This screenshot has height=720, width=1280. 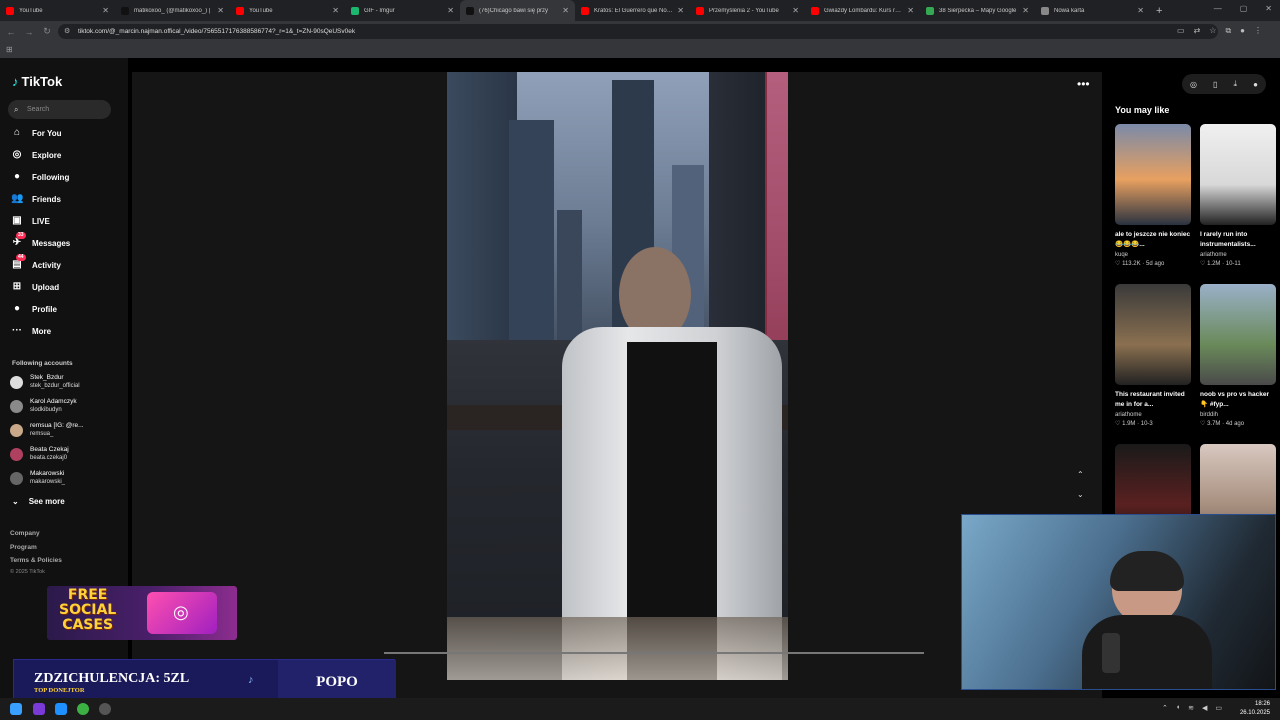 I want to click on bookmarks-bar: ⊞, so click(x=640, y=50).